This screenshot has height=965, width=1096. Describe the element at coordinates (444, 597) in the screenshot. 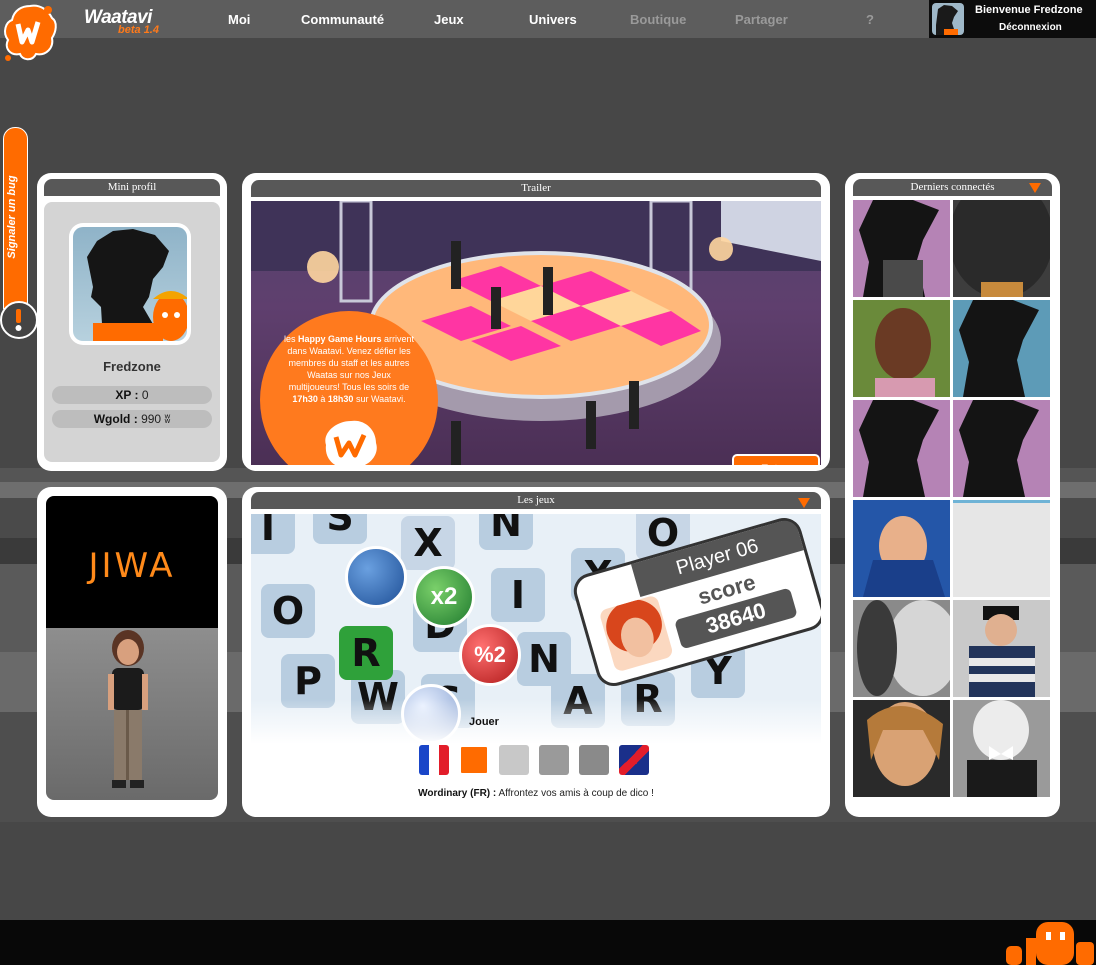

I see `bonus-x2-bubble: x2` at that location.